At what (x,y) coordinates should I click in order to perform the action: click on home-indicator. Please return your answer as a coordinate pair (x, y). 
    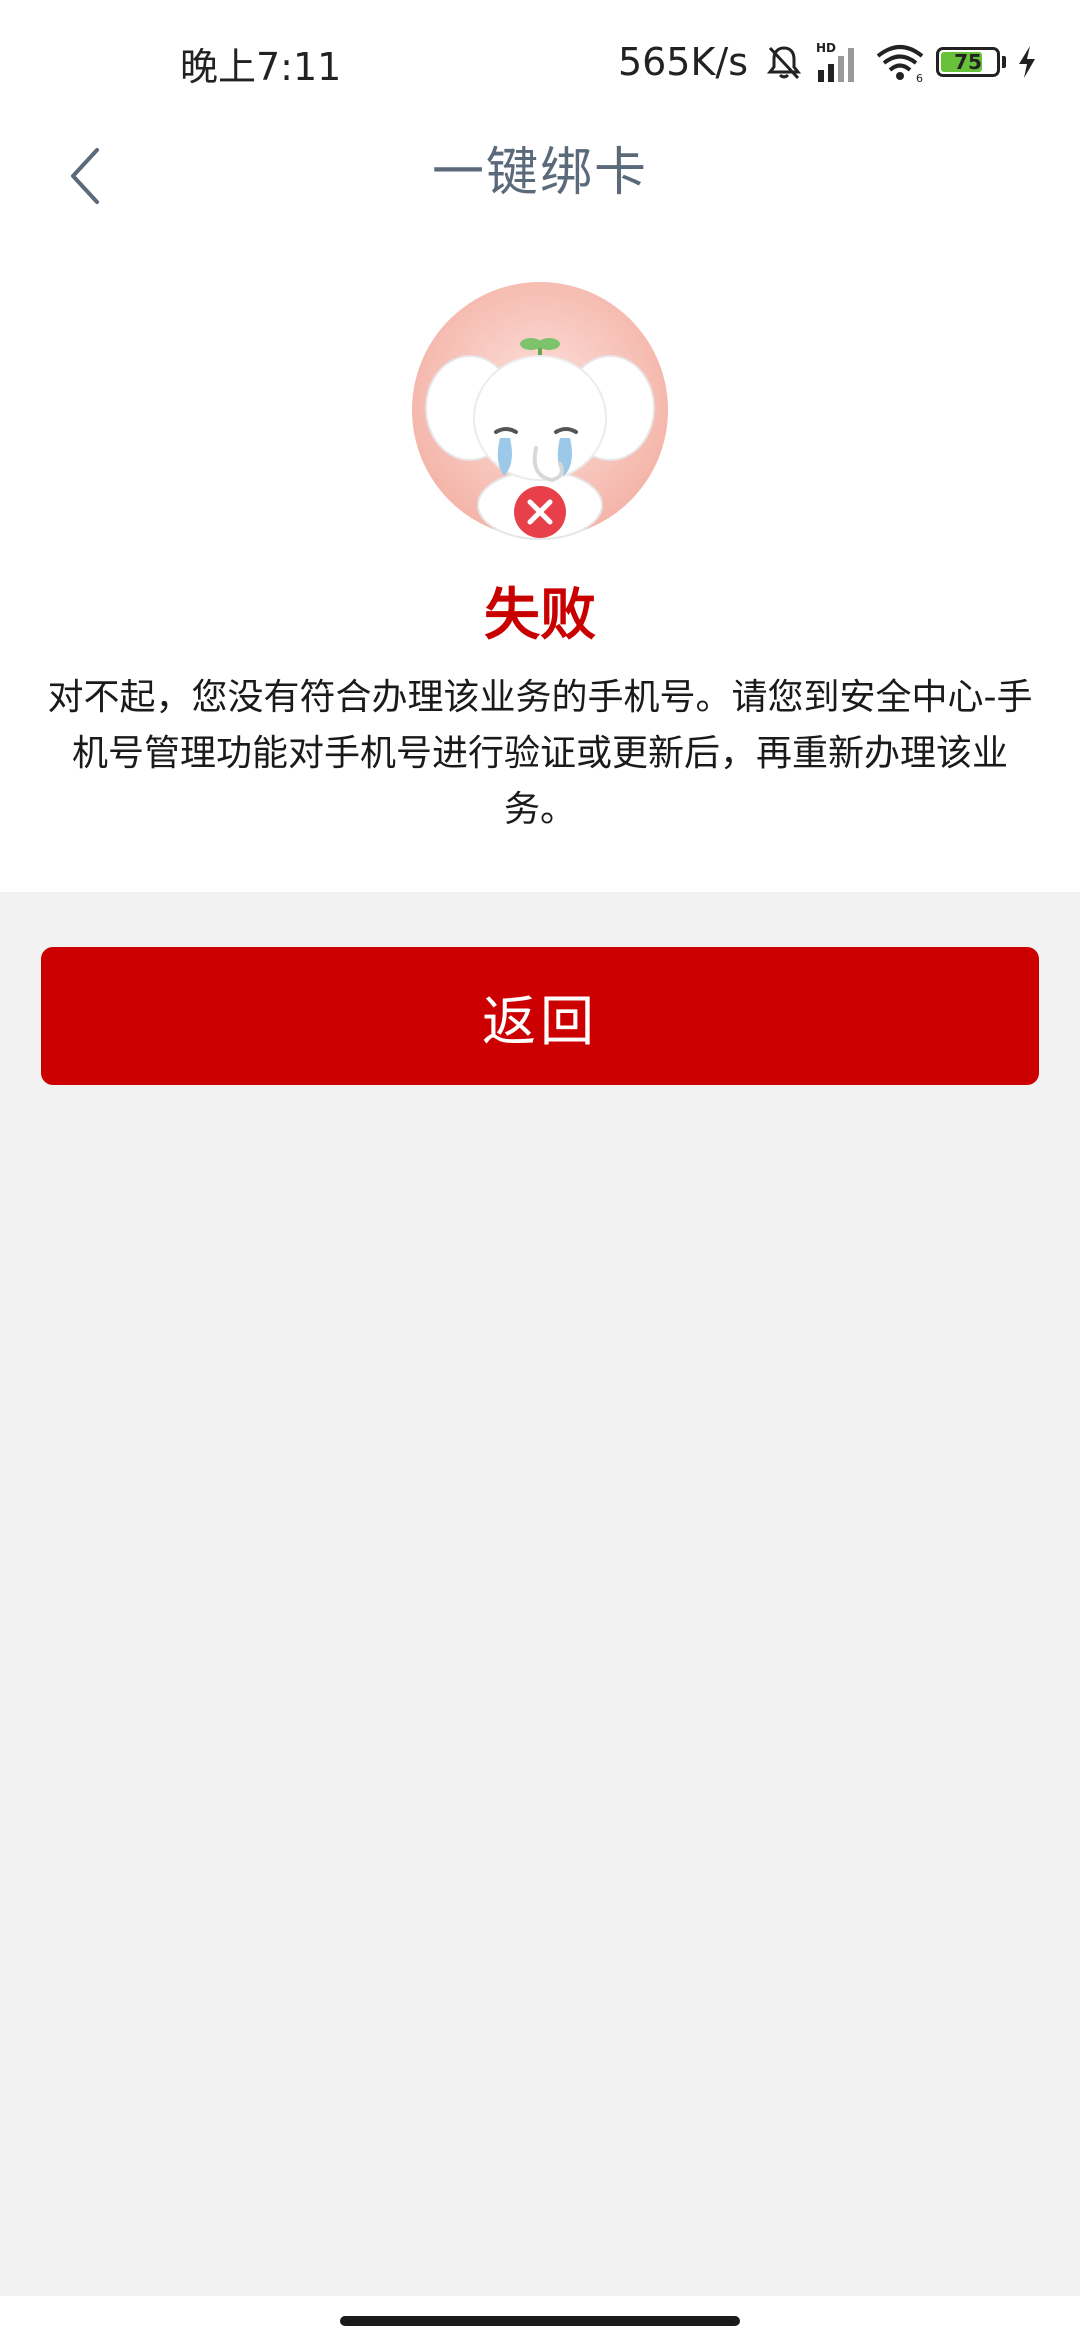
    Looking at the image, I should click on (540, 2321).